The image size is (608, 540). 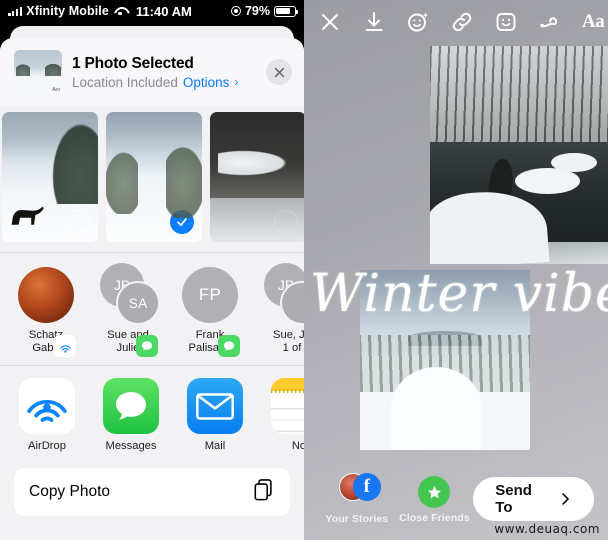 What do you see at coordinates (462, 22) in the screenshot?
I see `link-icon` at bounding box center [462, 22].